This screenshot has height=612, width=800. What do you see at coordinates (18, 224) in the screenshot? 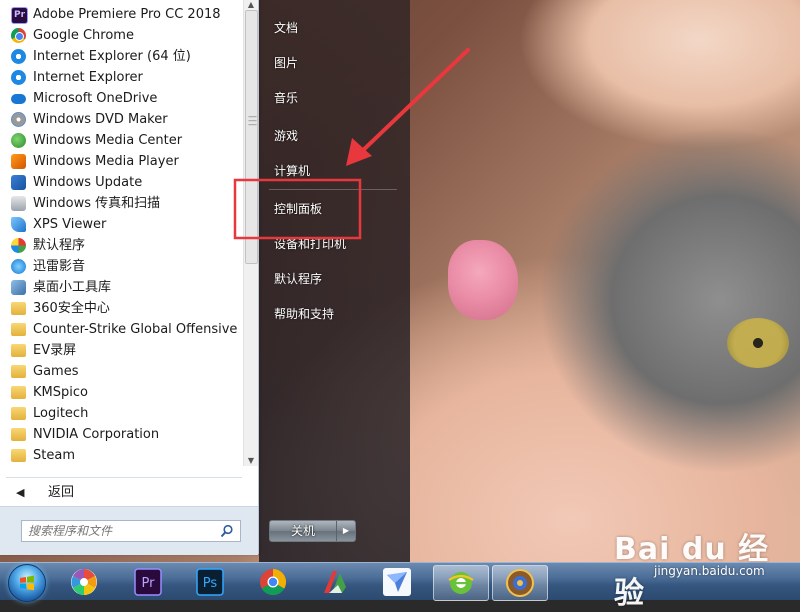
I see `xps-viewer-icon` at bounding box center [18, 224].